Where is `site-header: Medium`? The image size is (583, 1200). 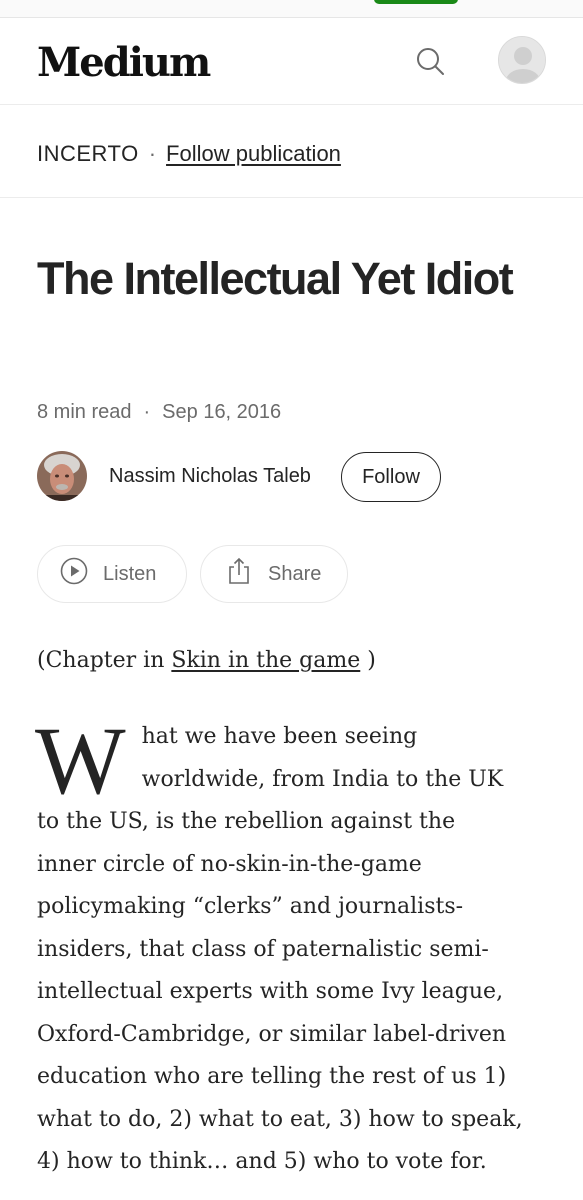 site-header: Medium is located at coordinates (291, 62).